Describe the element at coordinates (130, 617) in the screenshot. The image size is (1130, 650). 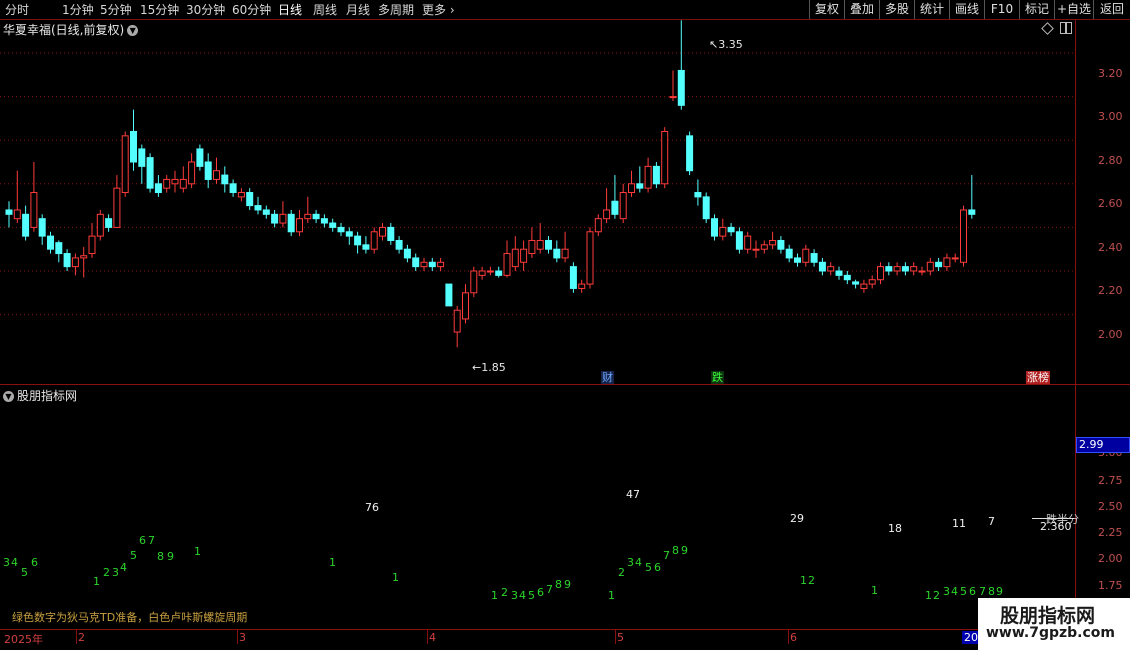
I see `indicator-description: 绿色数字为狄马克TD准备，白色卢咔斯螺旋周期` at that location.